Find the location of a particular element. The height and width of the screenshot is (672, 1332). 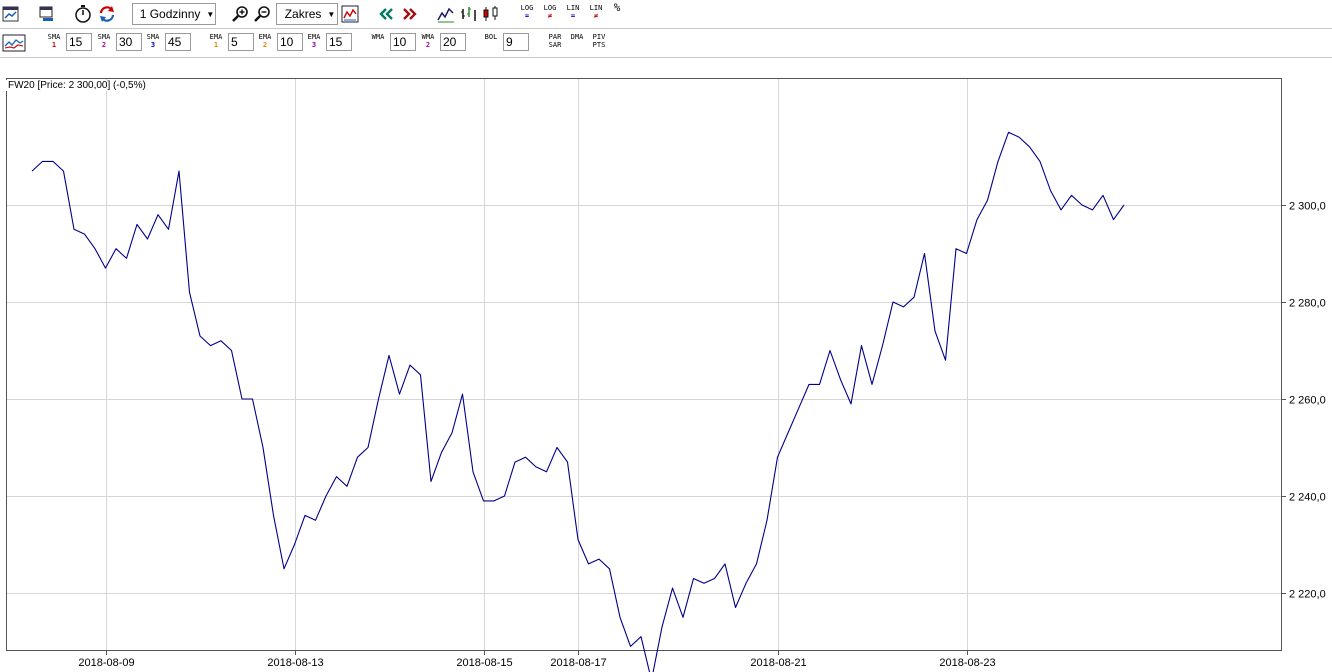

ema-3-label-index: 3 is located at coordinates (314, 45).